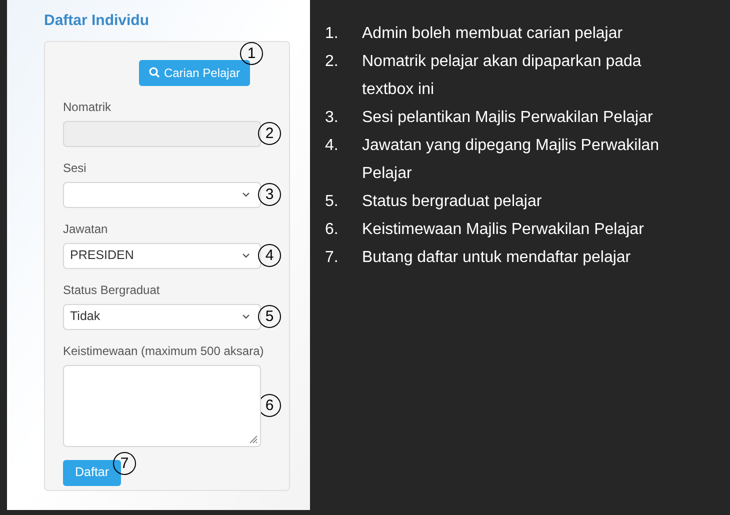 This screenshot has width=730, height=515. Describe the element at coordinates (124, 463) in the screenshot. I see `callout-number: 7` at that location.